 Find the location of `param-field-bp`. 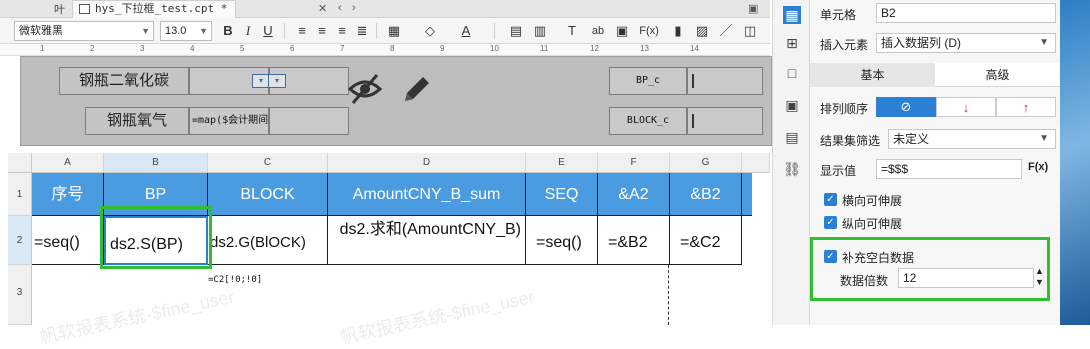

param-field-bp is located at coordinates (725, 81).